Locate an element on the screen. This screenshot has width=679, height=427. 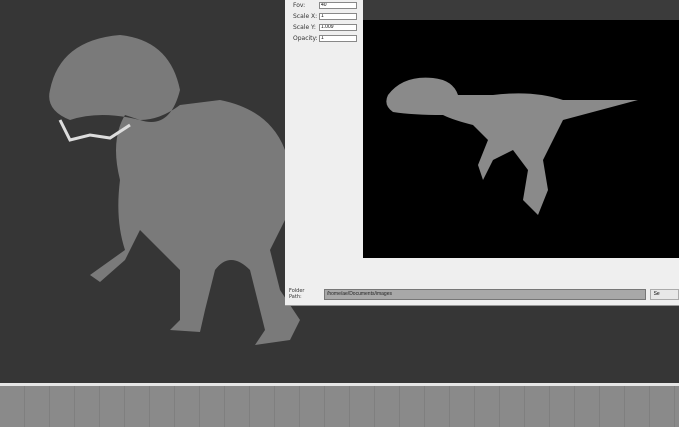
opacity-row: Opacity: is located at coordinates (325, 38).